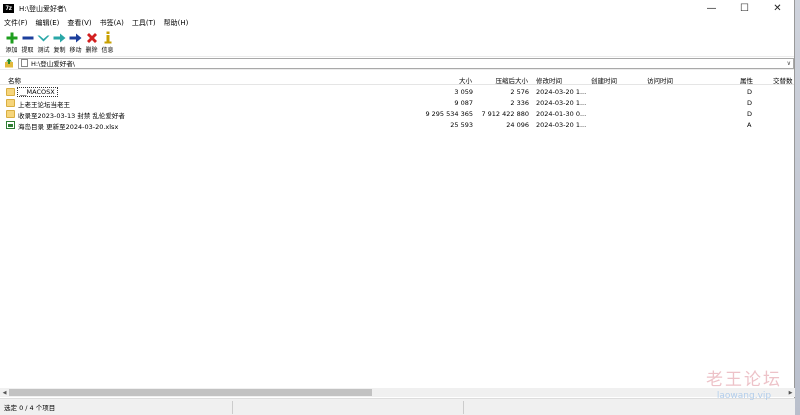  What do you see at coordinates (660, 80) in the screenshot?
I see `header-accessed: 访问时间` at bounding box center [660, 80].